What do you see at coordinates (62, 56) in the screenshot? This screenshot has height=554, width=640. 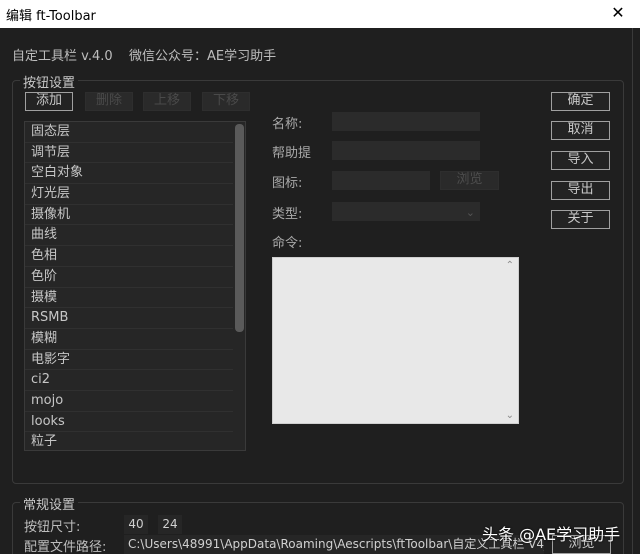 I see `version-text: 自定工具栏 v.4.0` at bounding box center [62, 56].